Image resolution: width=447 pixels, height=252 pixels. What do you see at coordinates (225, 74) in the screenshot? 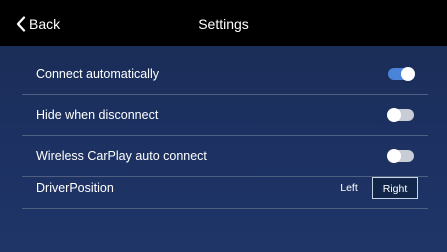
I see `setting-row-connect-automatically: Connect automatically` at bounding box center [225, 74].